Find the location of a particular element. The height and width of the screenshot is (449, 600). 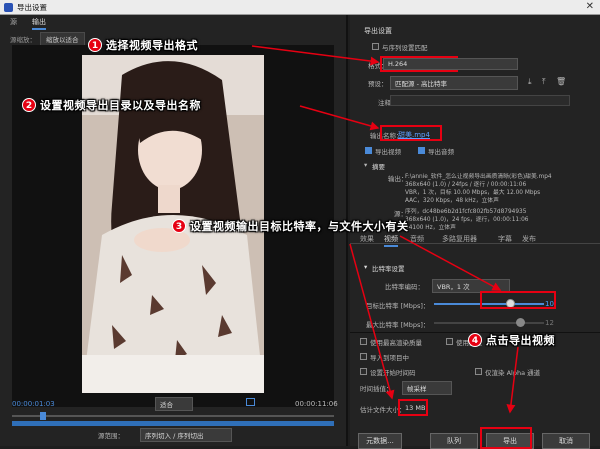

annotation-number-3: 3 is located at coordinates (179, 226).